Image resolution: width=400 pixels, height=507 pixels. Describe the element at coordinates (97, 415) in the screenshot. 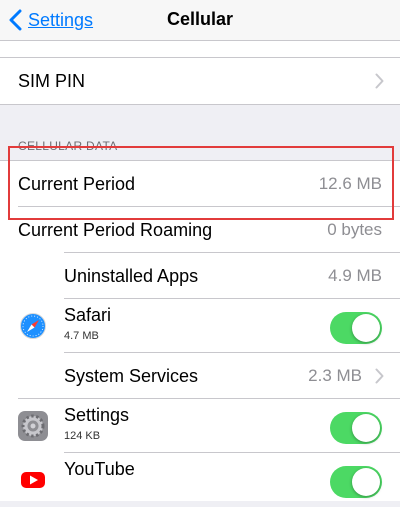

I see `app-name: Settings` at that location.